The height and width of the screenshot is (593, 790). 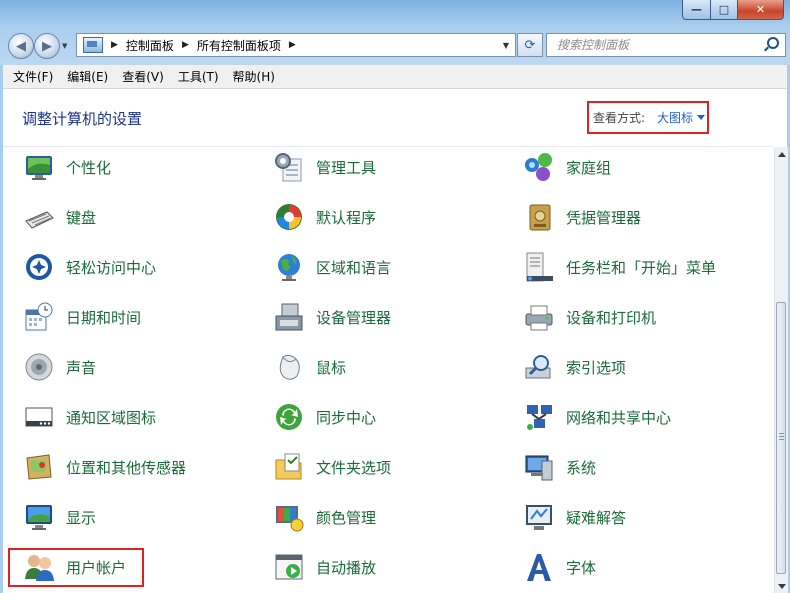 I want to click on control-panel-item: 颜色管理, so click(x=324, y=517).